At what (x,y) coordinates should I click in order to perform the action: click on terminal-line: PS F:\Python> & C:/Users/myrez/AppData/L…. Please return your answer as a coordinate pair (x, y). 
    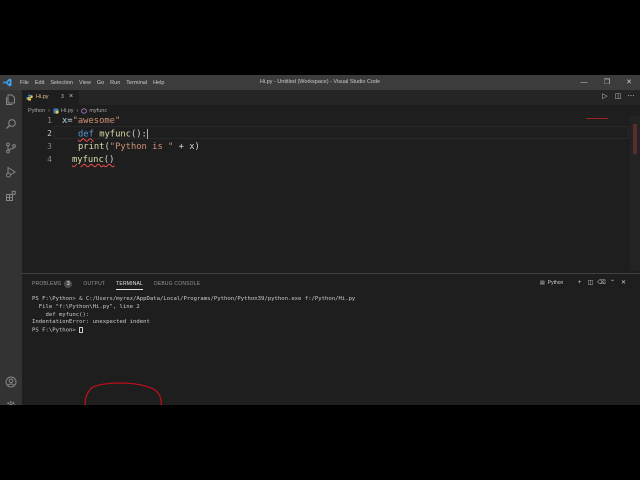
    Looking at the image, I should click on (194, 299).